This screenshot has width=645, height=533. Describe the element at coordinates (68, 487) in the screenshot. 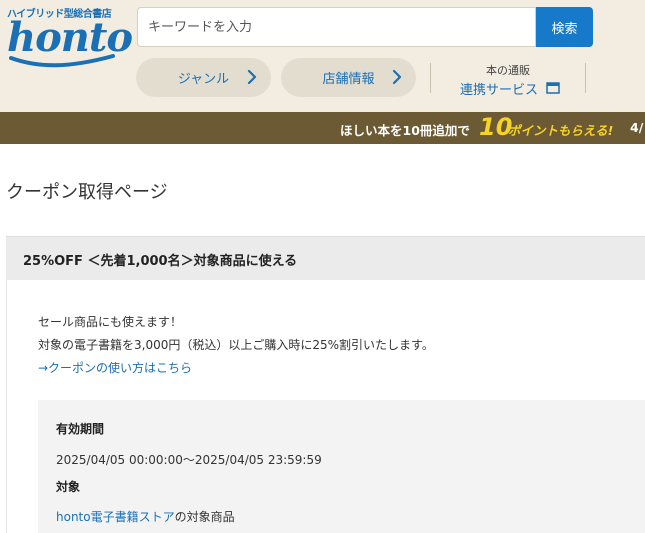

I see `target-label: 対象` at that location.